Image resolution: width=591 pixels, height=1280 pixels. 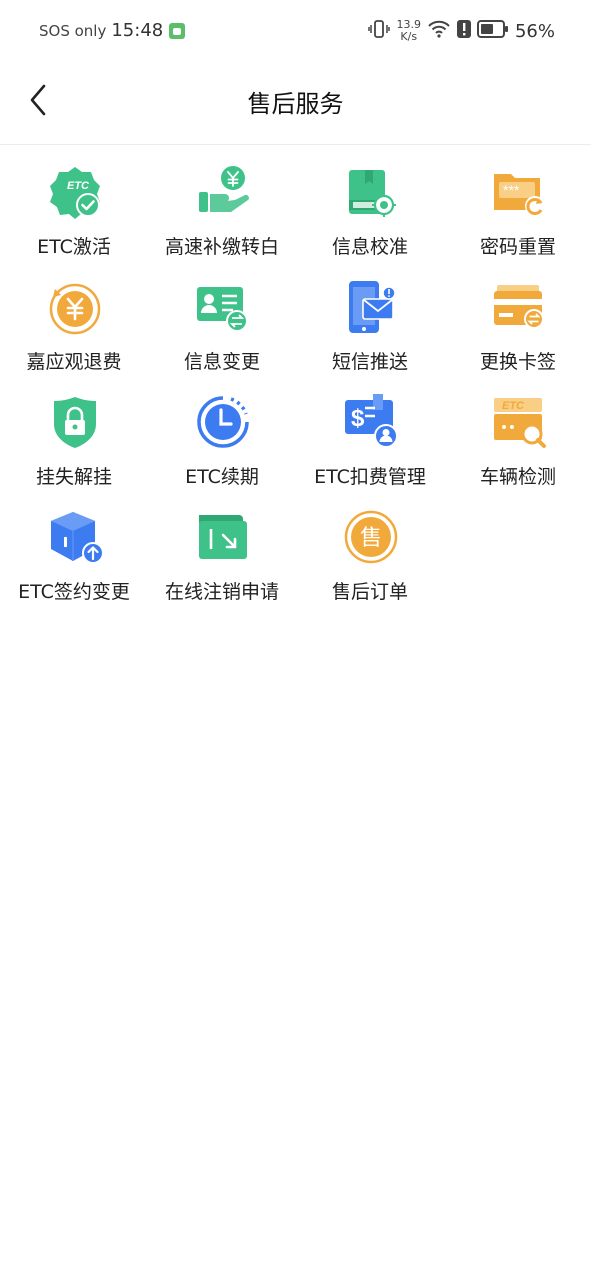 I want to click on wifi-icon, so click(x=439, y=31).